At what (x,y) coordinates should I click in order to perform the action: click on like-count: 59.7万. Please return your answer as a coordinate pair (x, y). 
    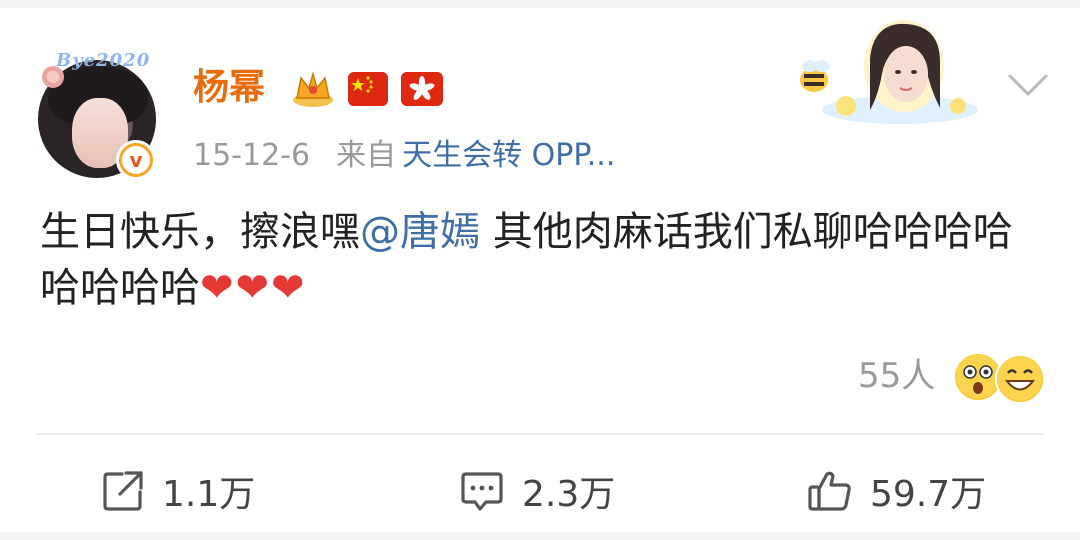
    Looking at the image, I should click on (928, 494).